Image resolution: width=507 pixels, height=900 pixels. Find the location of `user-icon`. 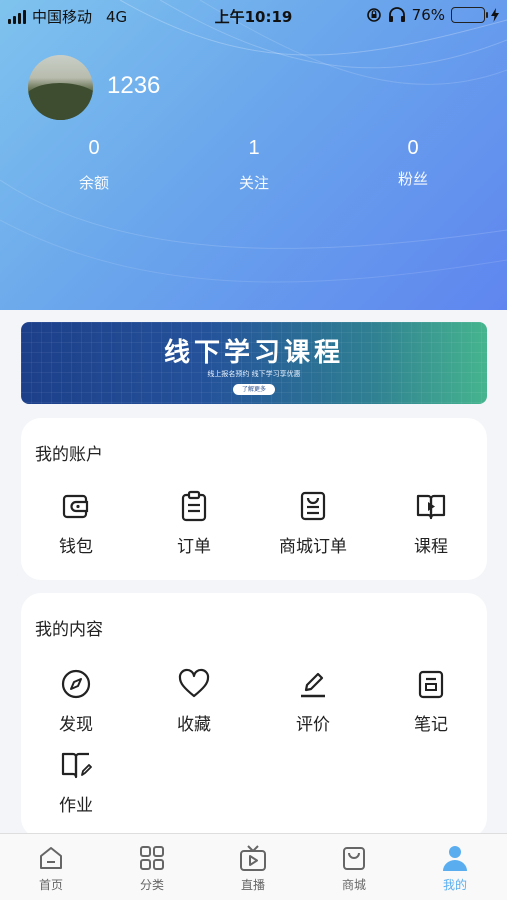

user-icon is located at coordinates (455, 858).